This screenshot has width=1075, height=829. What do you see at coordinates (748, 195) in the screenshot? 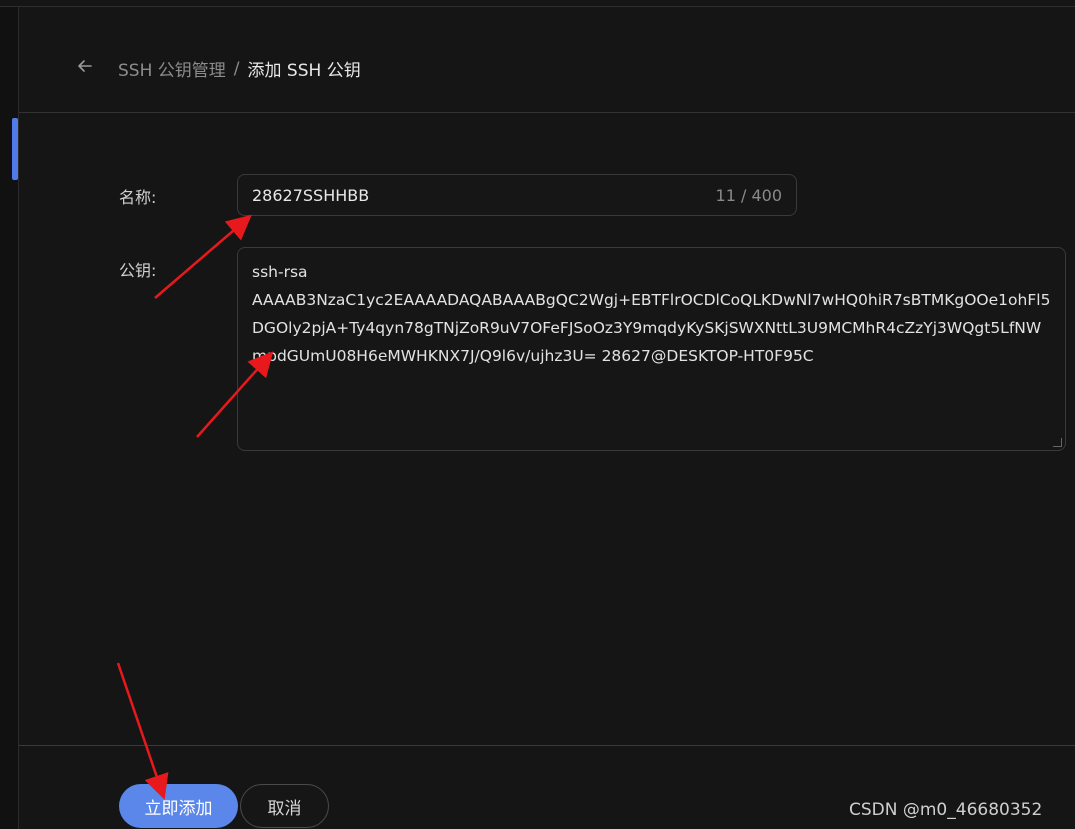
I see `name-char-counter: 11 / 400` at bounding box center [748, 195].